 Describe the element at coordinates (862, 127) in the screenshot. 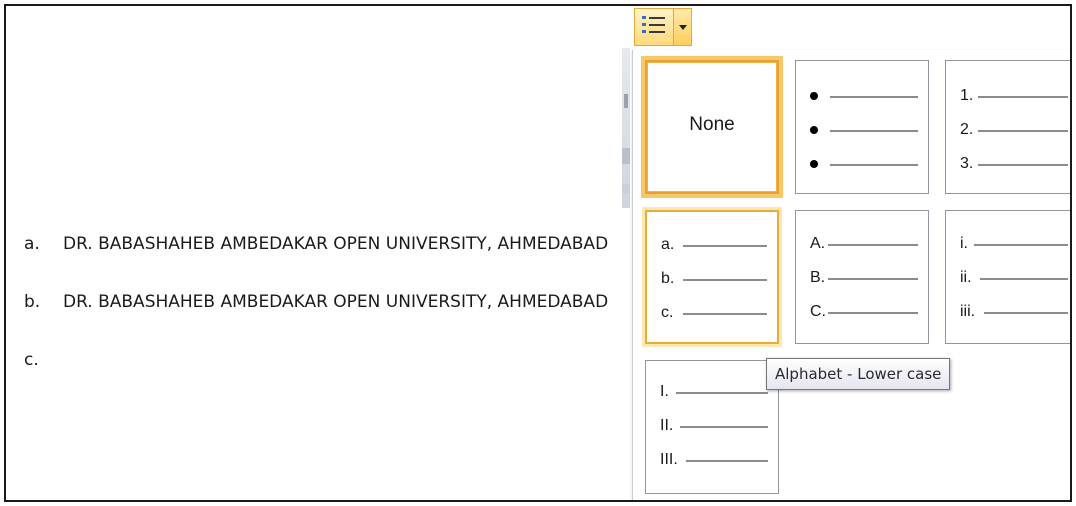

I see `numbering-option-bullets` at that location.